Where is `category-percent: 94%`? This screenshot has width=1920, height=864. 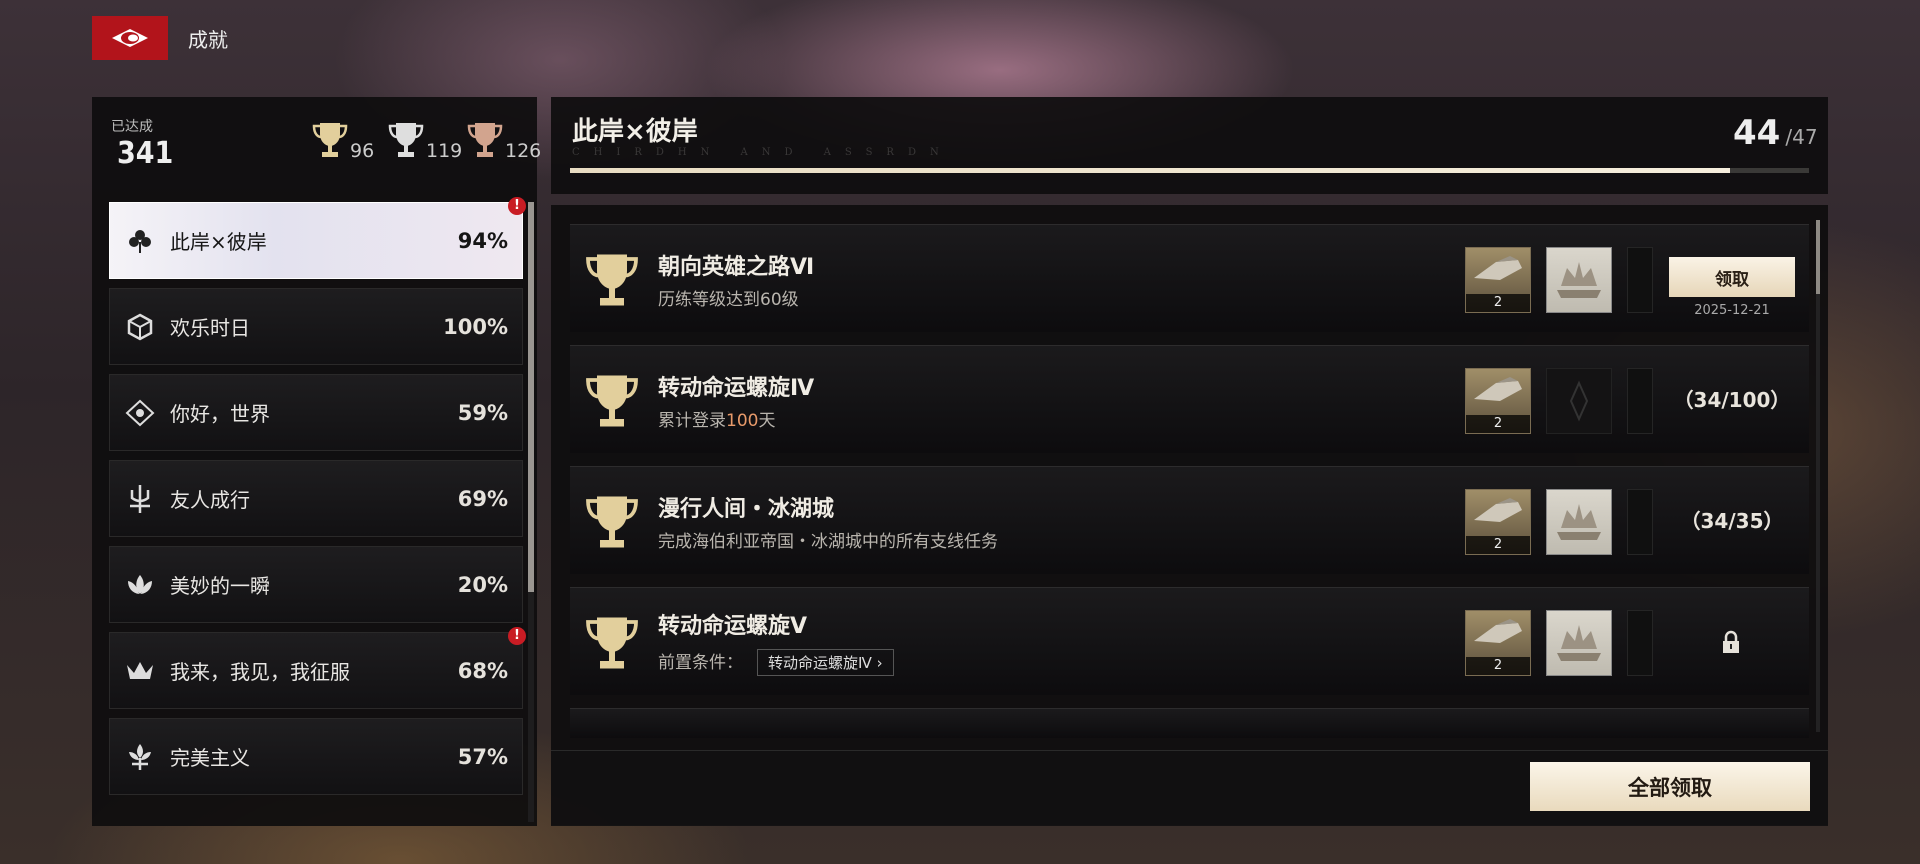 category-percent: 94% is located at coordinates (482, 240).